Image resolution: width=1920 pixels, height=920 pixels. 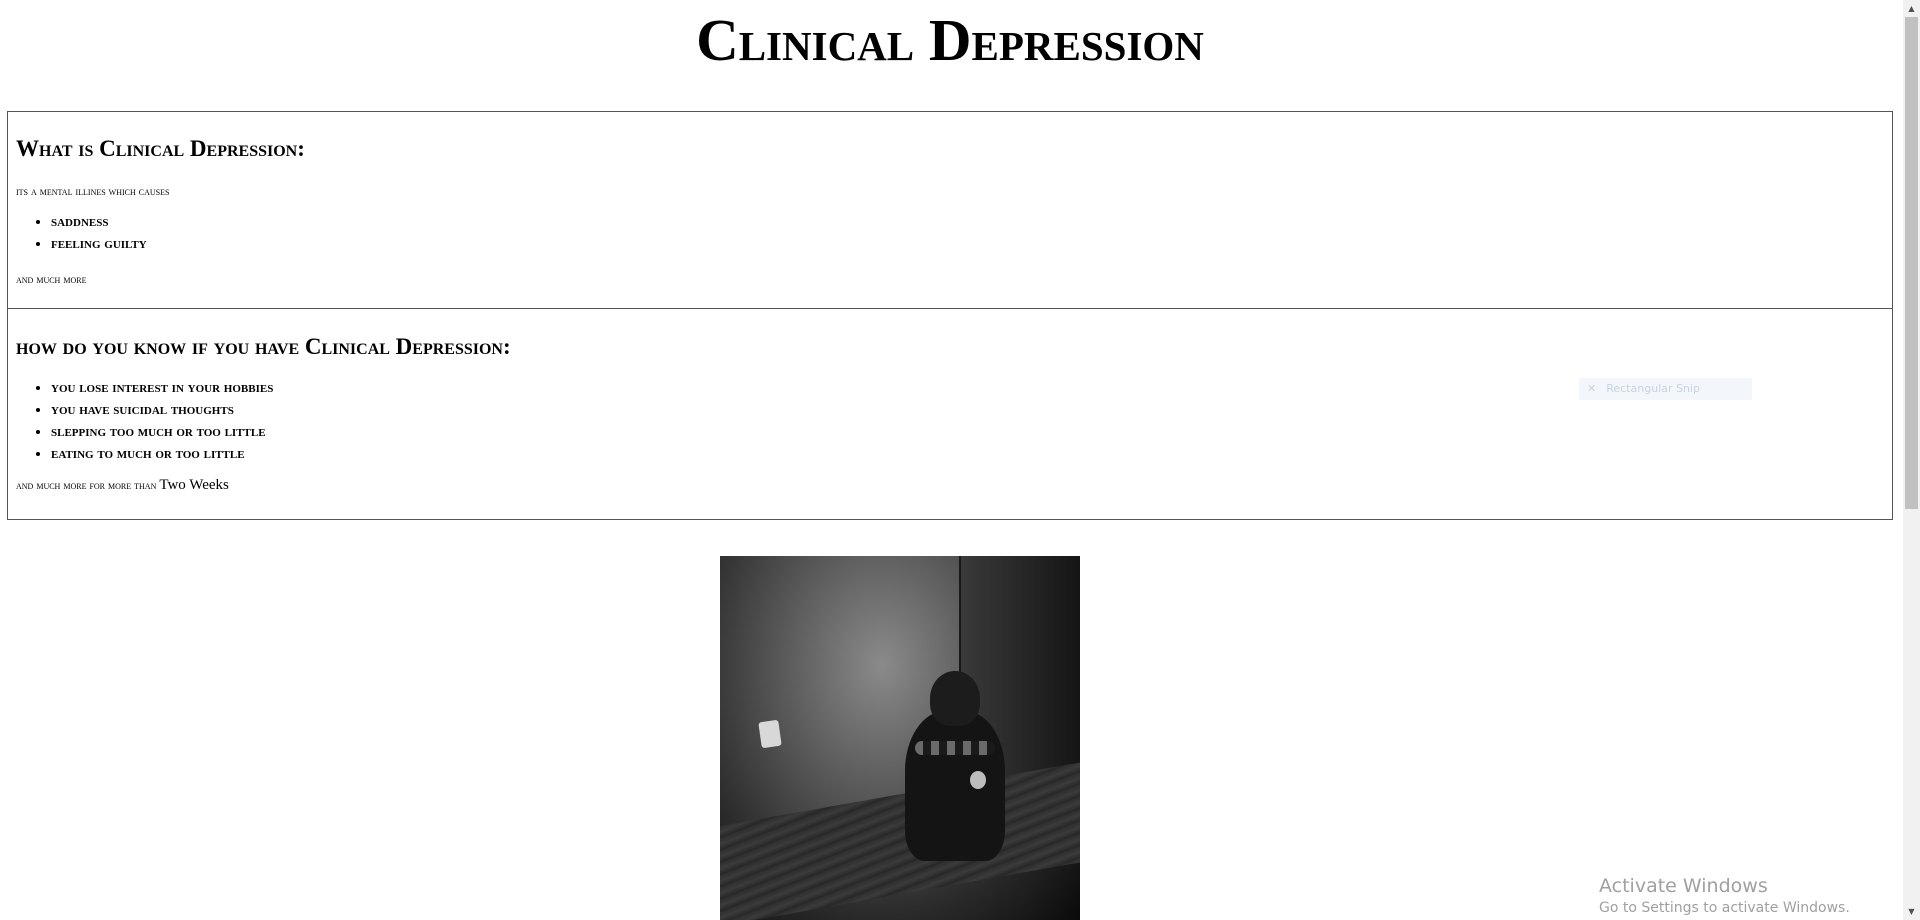 I want to click on list-item: you lose interest in your hobbies, so click(x=162, y=388).